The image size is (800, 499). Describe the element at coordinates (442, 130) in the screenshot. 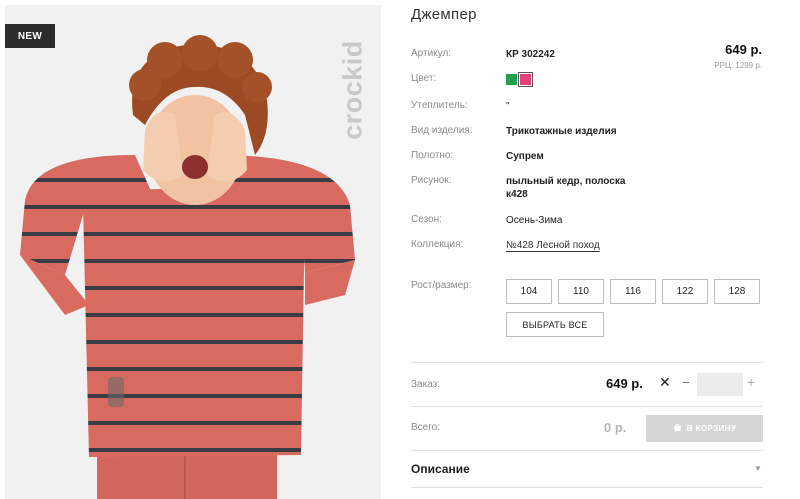

I see `kind-label: Вид изделия:` at that location.